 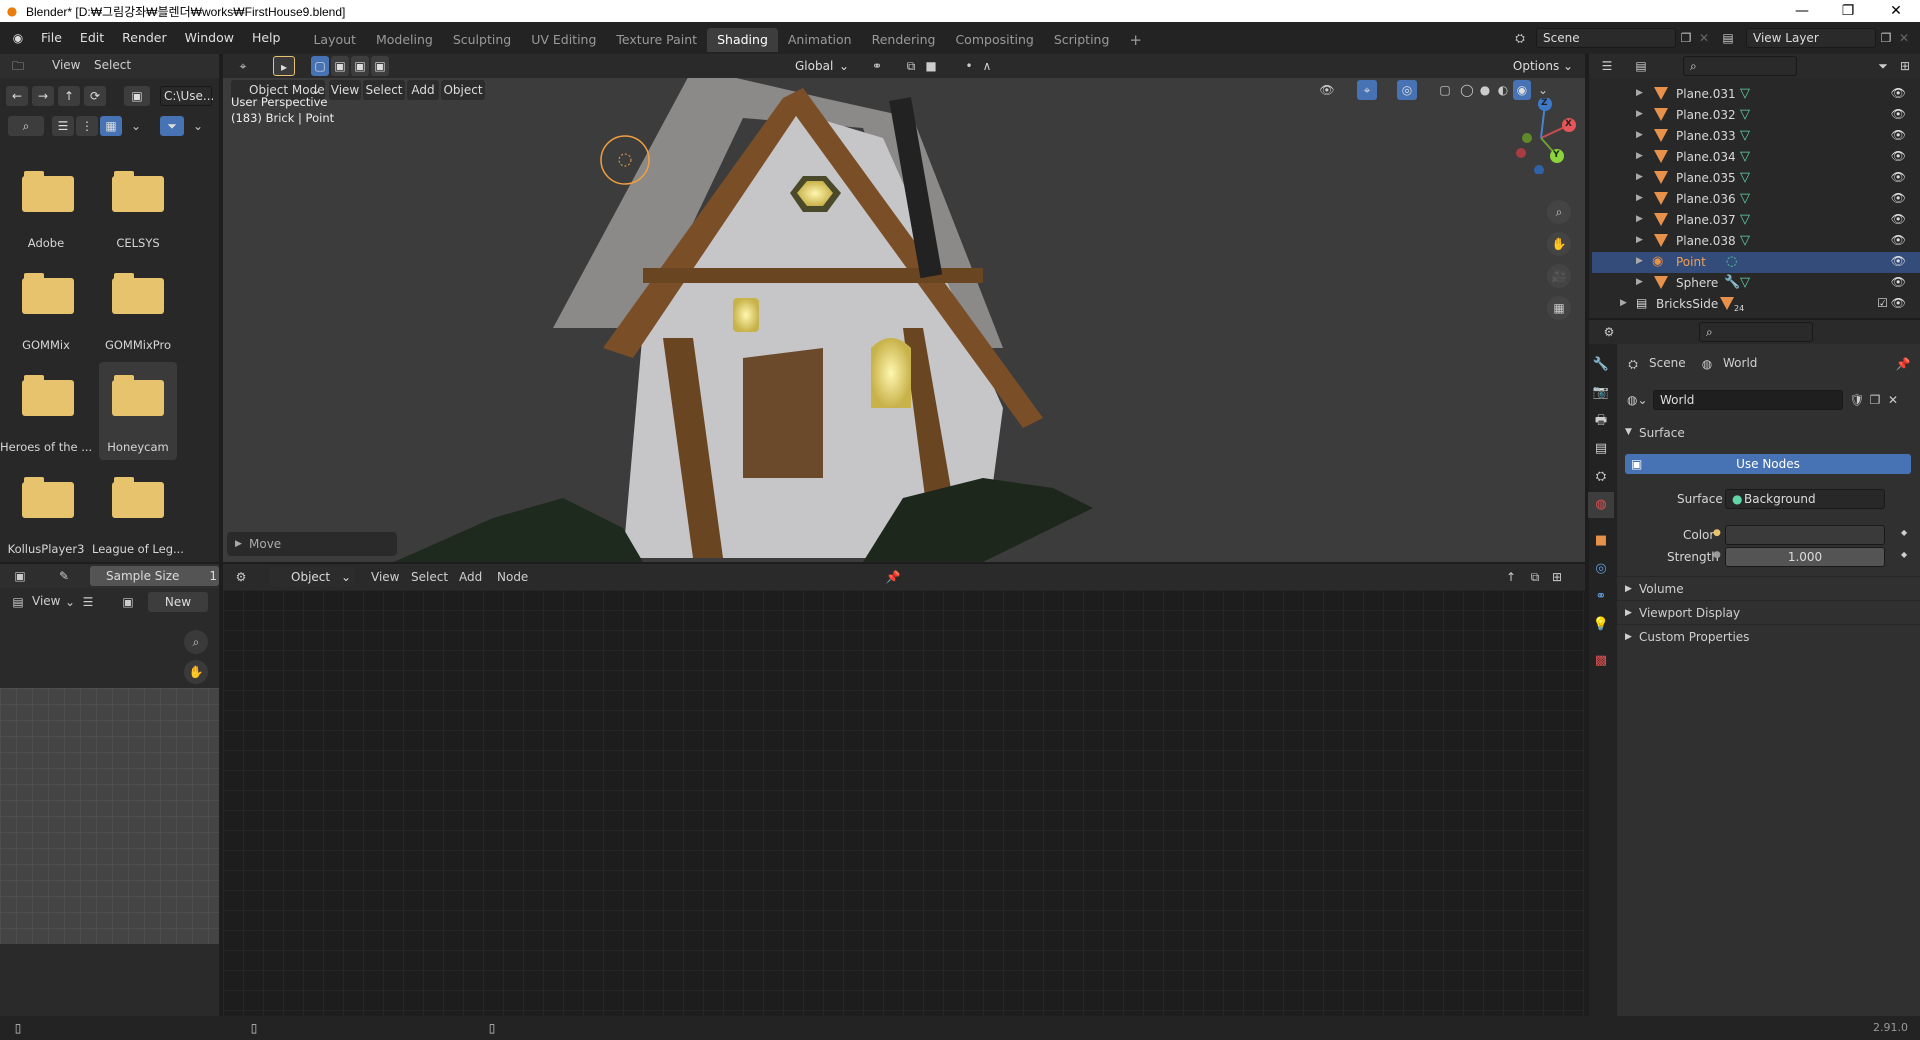 What do you see at coordinates (1601, 661) in the screenshot?
I see `texture-tab-icon: ▩` at bounding box center [1601, 661].